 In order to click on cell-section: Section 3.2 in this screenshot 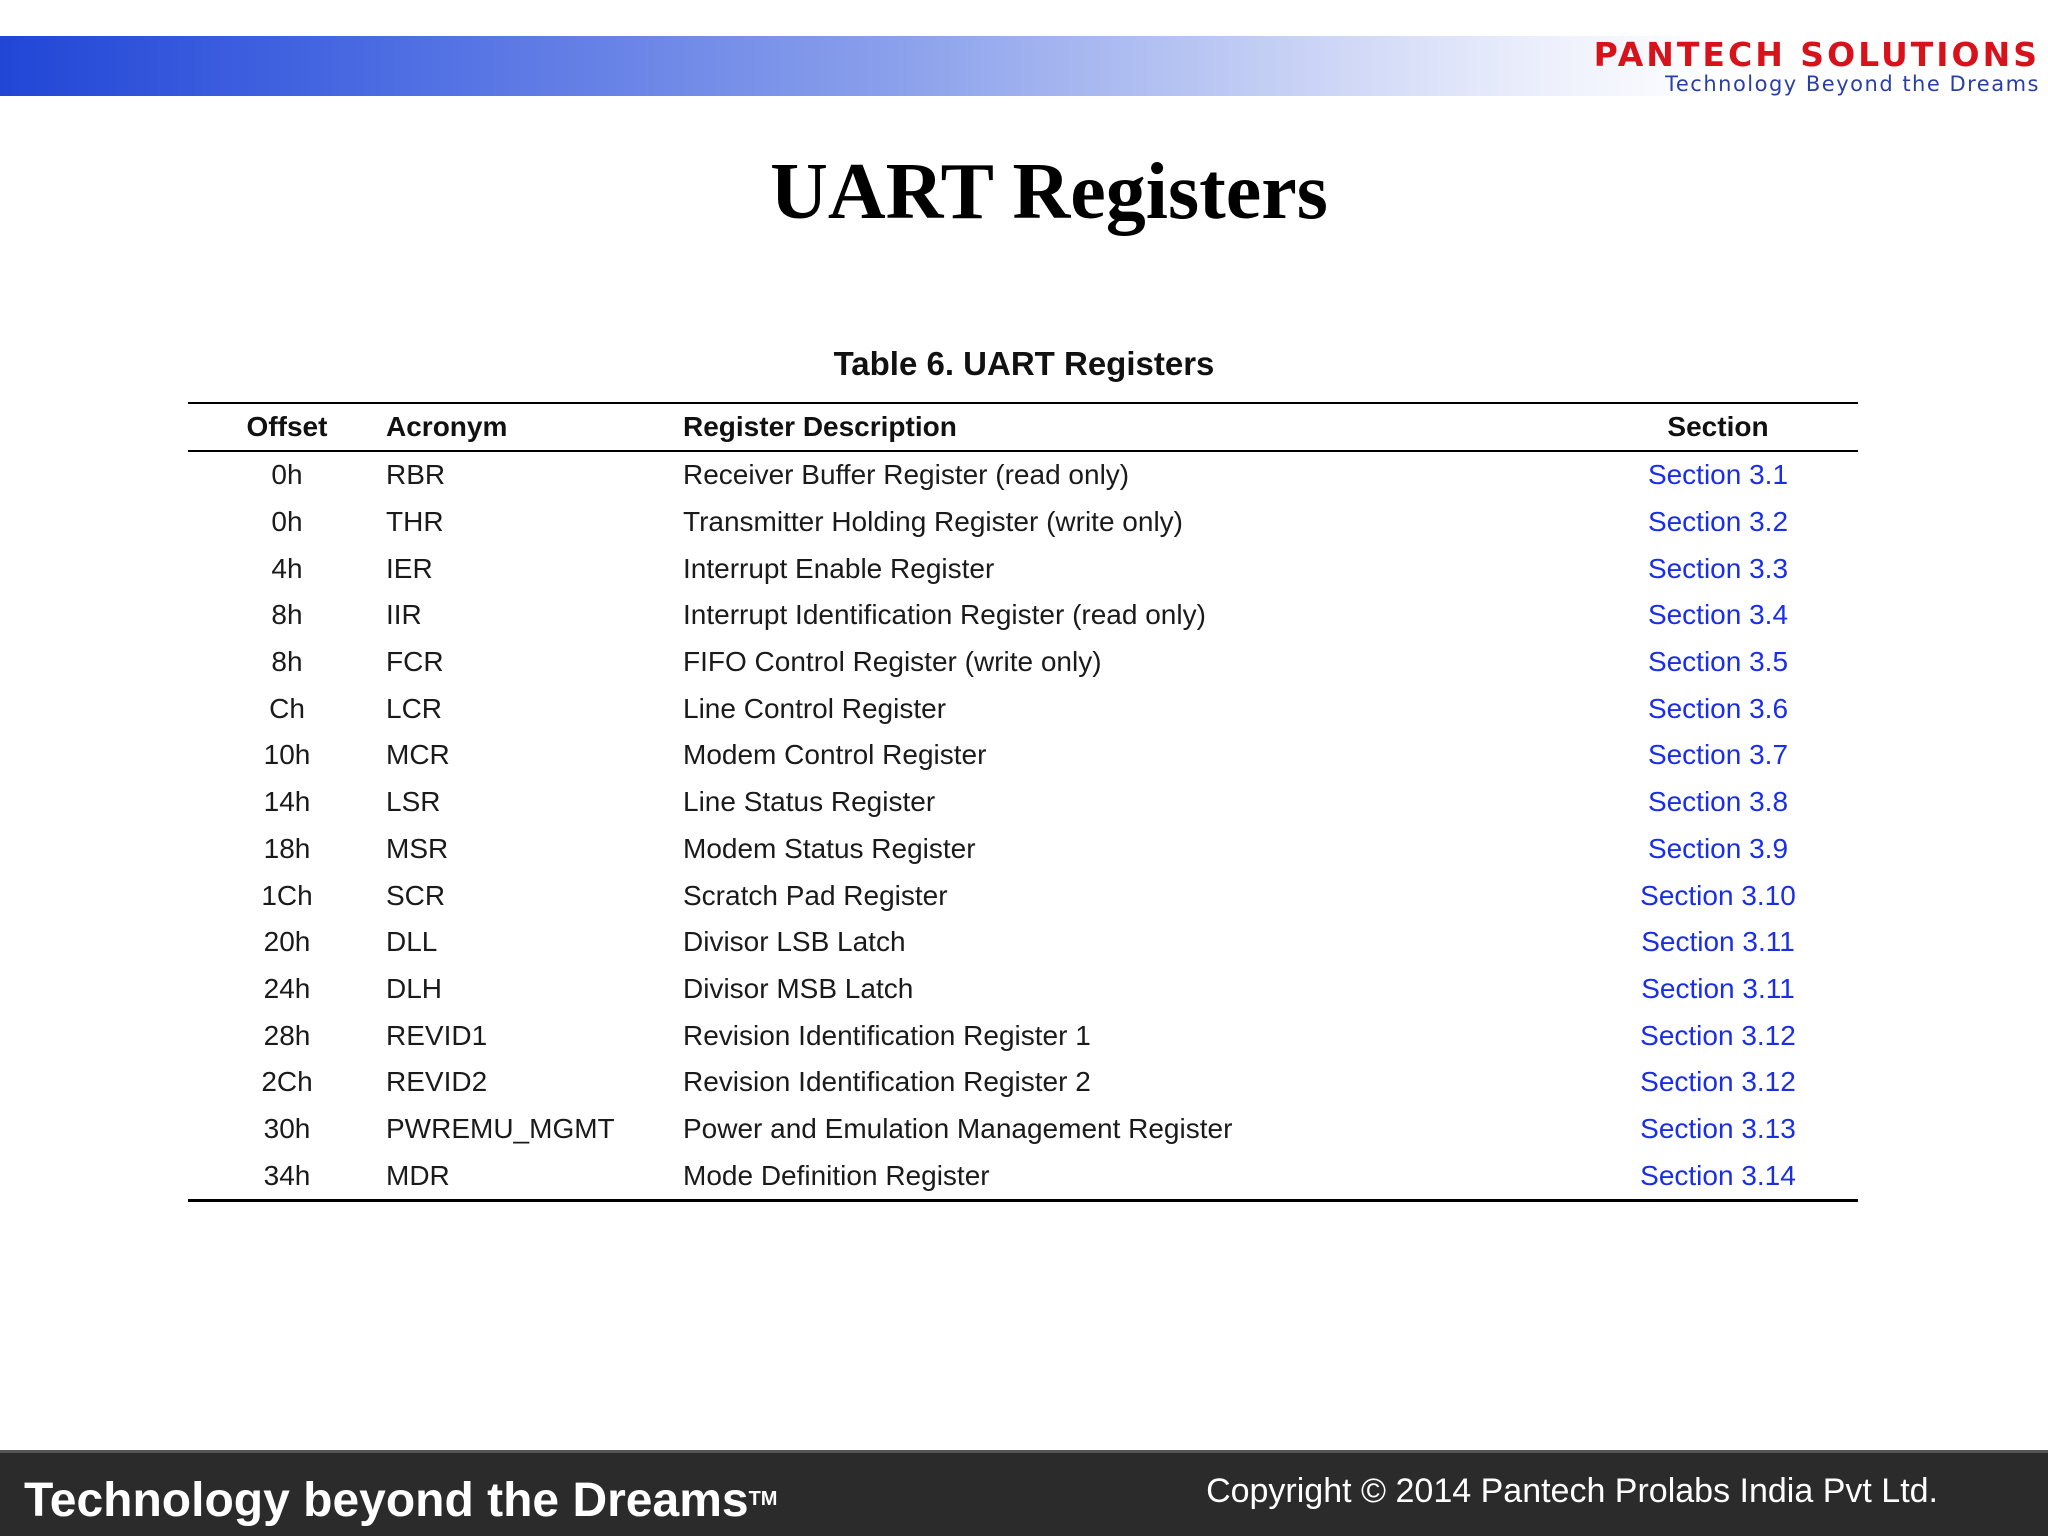, I will do `click(1718, 522)`.